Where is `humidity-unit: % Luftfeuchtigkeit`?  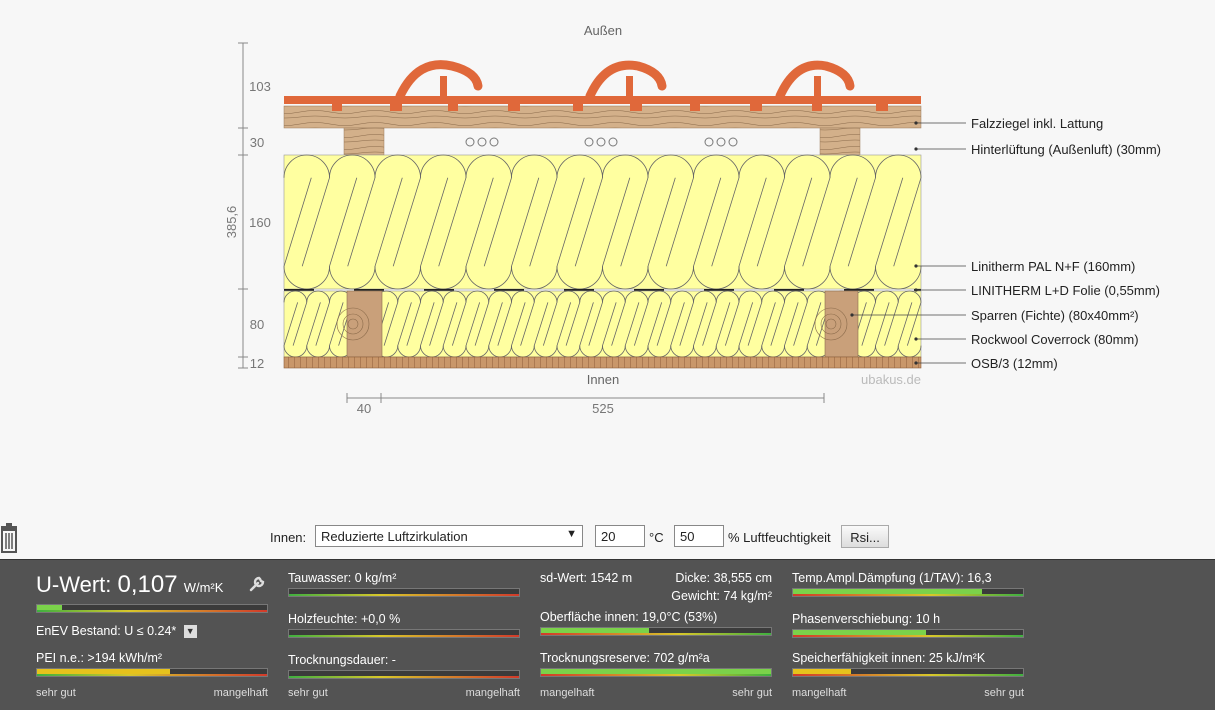
humidity-unit: % Luftfeuchtigkeit is located at coordinates (779, 537).